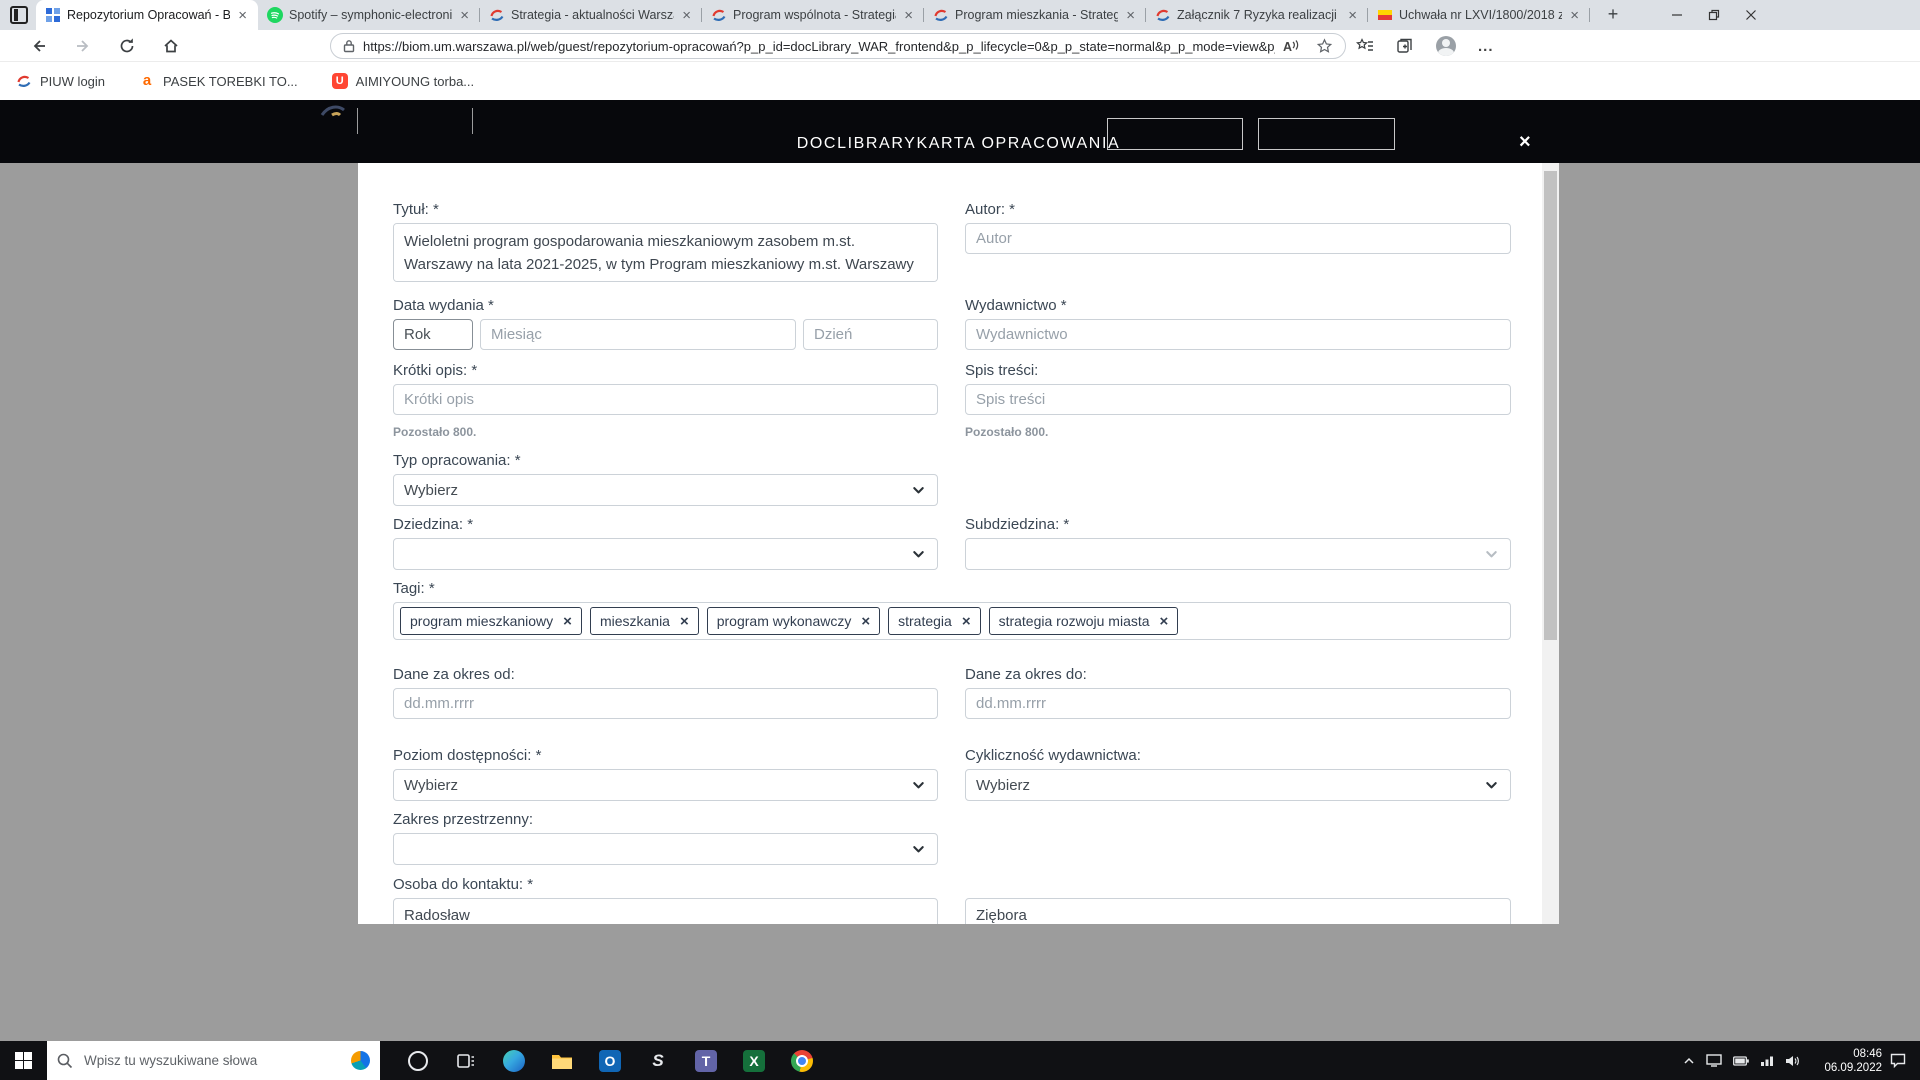  What do you see at coordinates (1898, 1060) in the screenshot?
I see `action-center-icon` at bounding box center [1898, 1060].